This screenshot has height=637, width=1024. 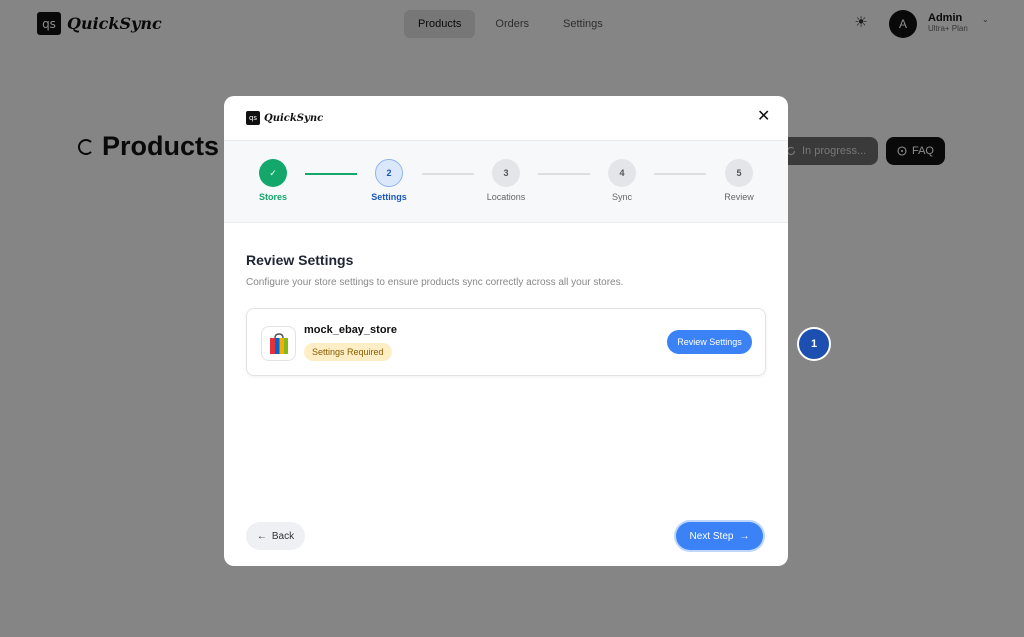 I want to click on arrow-right-icon: →, so click(x=744, y=536).